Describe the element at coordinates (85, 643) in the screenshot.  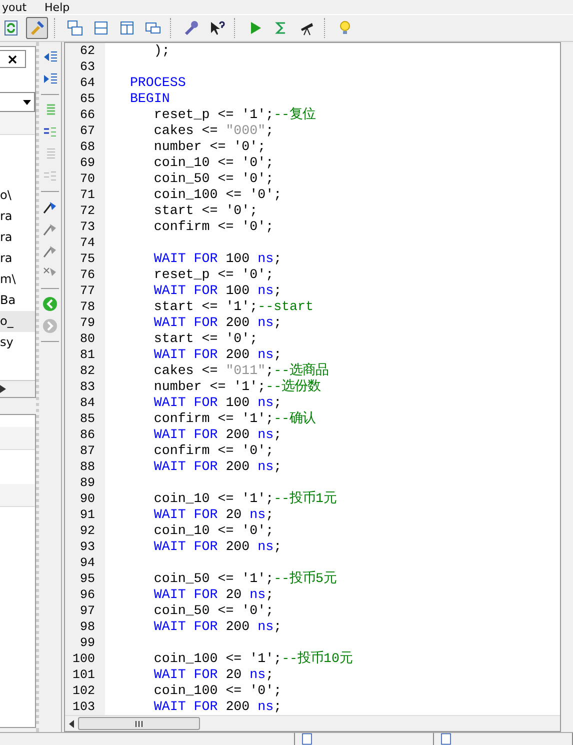
I see `line-number: 99` at that location.